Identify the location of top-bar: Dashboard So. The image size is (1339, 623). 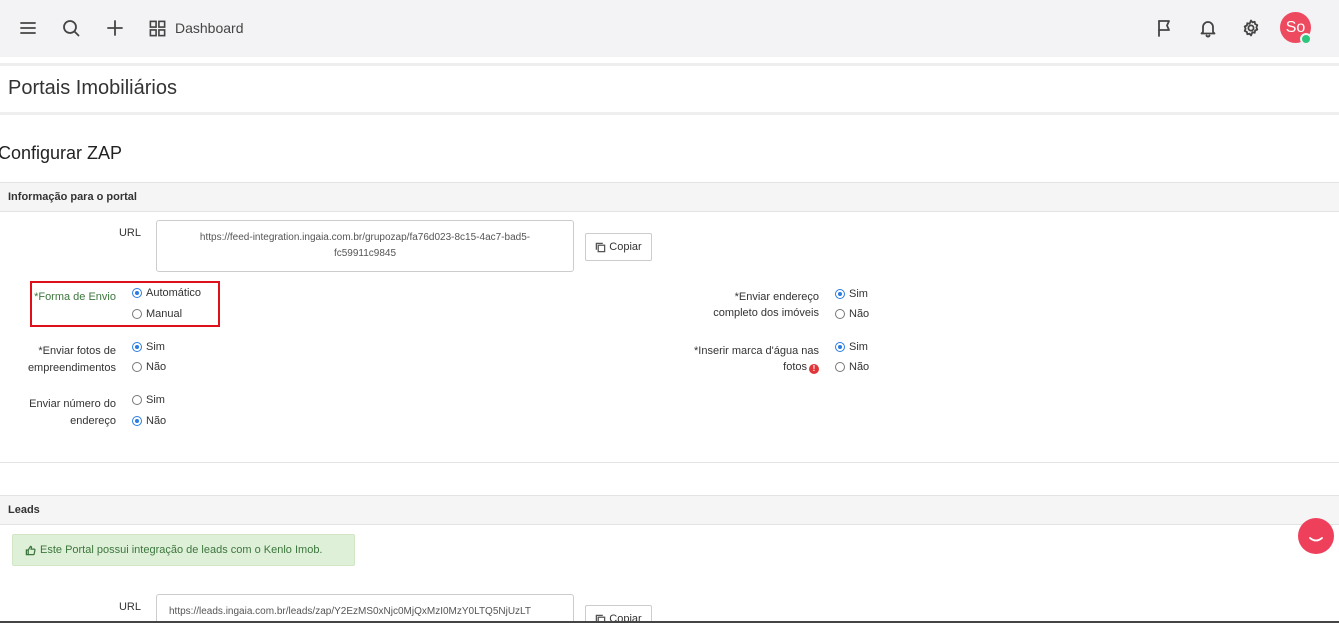
(669, 28).